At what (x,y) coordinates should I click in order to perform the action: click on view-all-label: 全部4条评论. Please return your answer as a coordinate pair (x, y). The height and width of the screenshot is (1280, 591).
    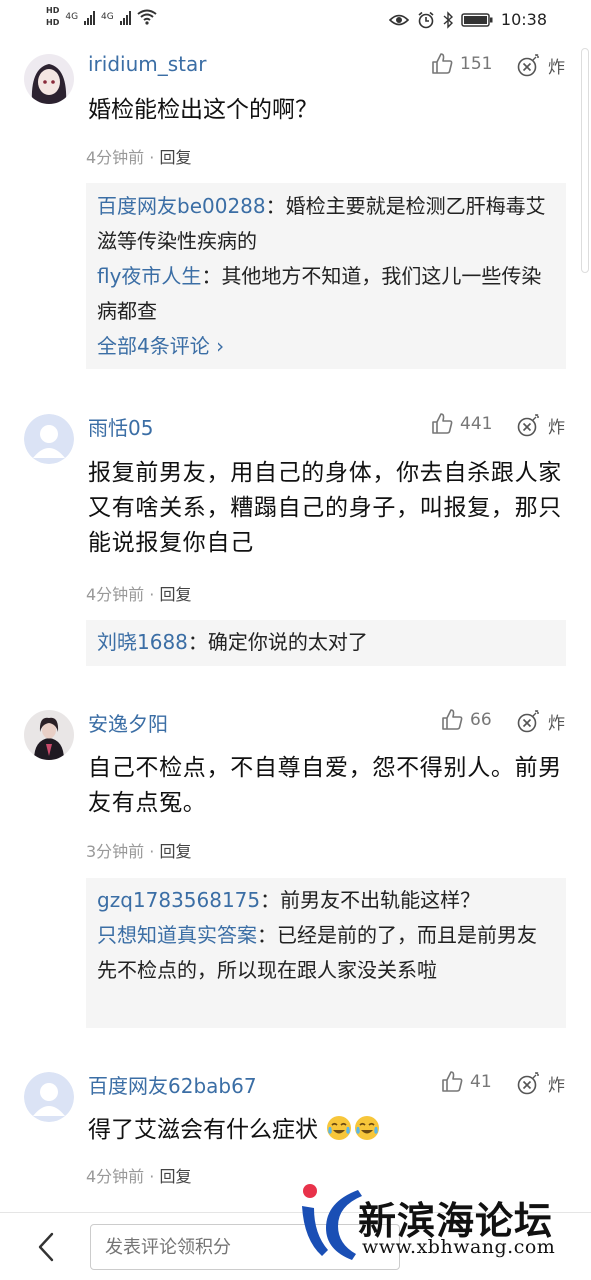
    Looking at the image, I should click on (153, 346).